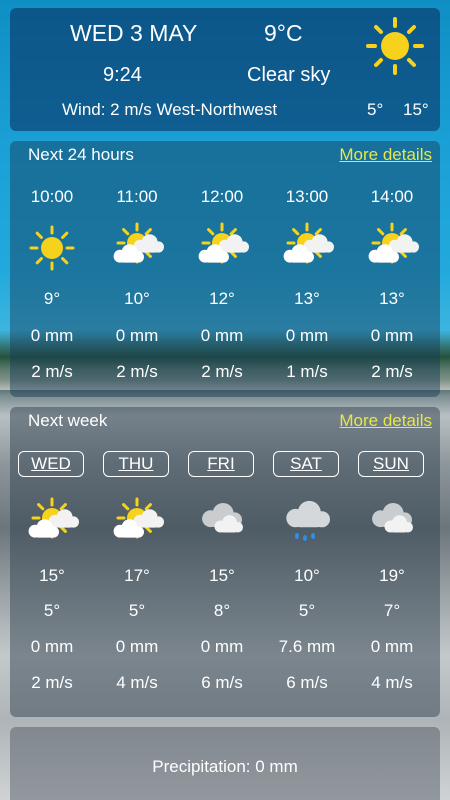 The width and height of the screenshot is (450, 800). Describe the element at coordinates (51, 464) in the screenshot. I see `day-tab-wed: WED` at that location.